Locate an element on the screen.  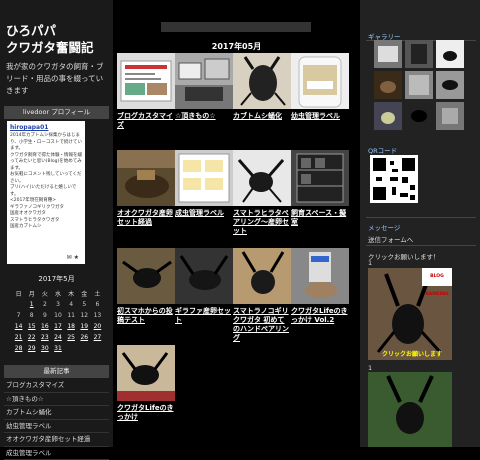
rank-number-2: 1 is located at coordinates (370, 368).